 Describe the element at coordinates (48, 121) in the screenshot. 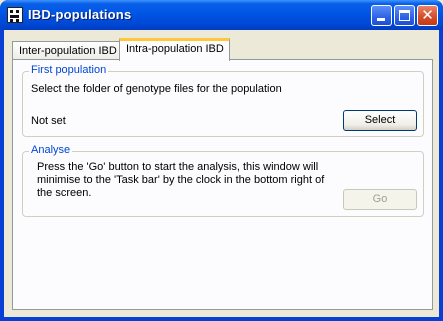

I see `first-population-status: Not set` at that location.